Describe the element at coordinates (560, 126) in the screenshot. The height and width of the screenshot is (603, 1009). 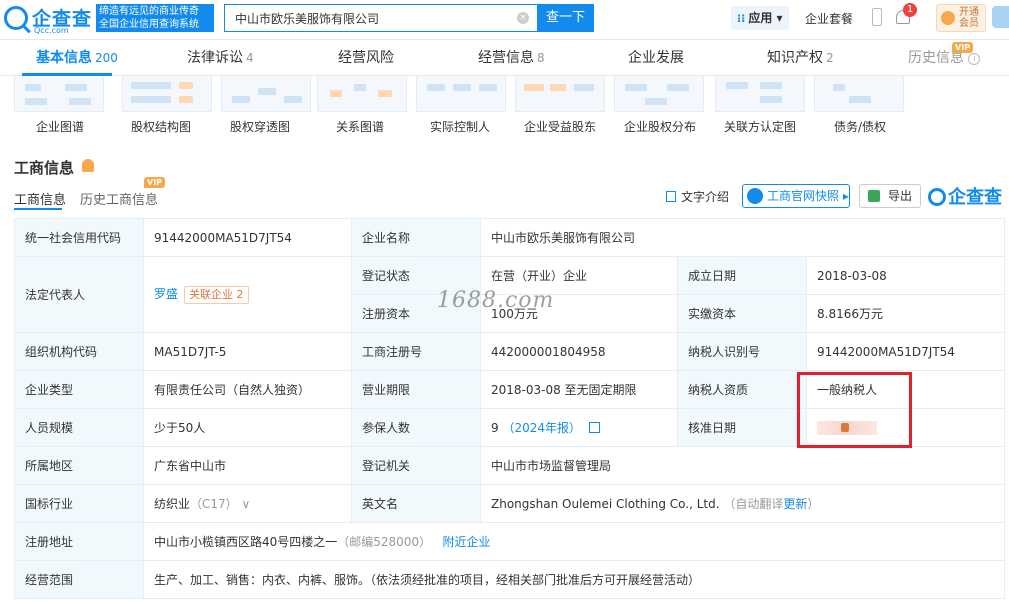
I see `graph-label-beneficiary: 企业受益股东` at that location.